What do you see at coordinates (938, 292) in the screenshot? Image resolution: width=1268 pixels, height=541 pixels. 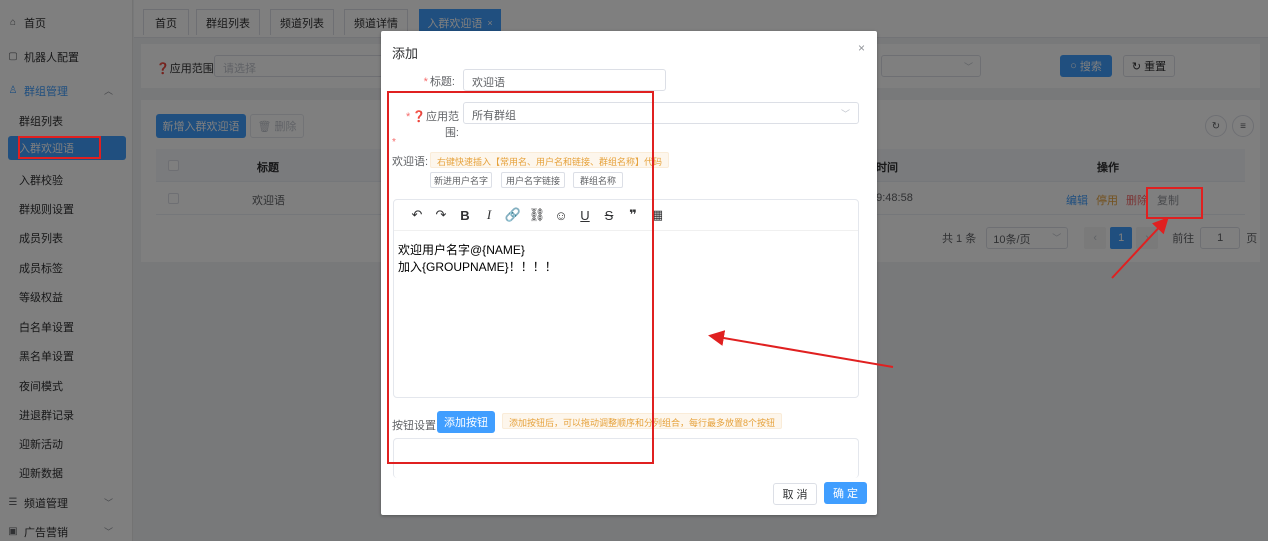 I see `annotation-arrows` at bounding box center [938, 292].